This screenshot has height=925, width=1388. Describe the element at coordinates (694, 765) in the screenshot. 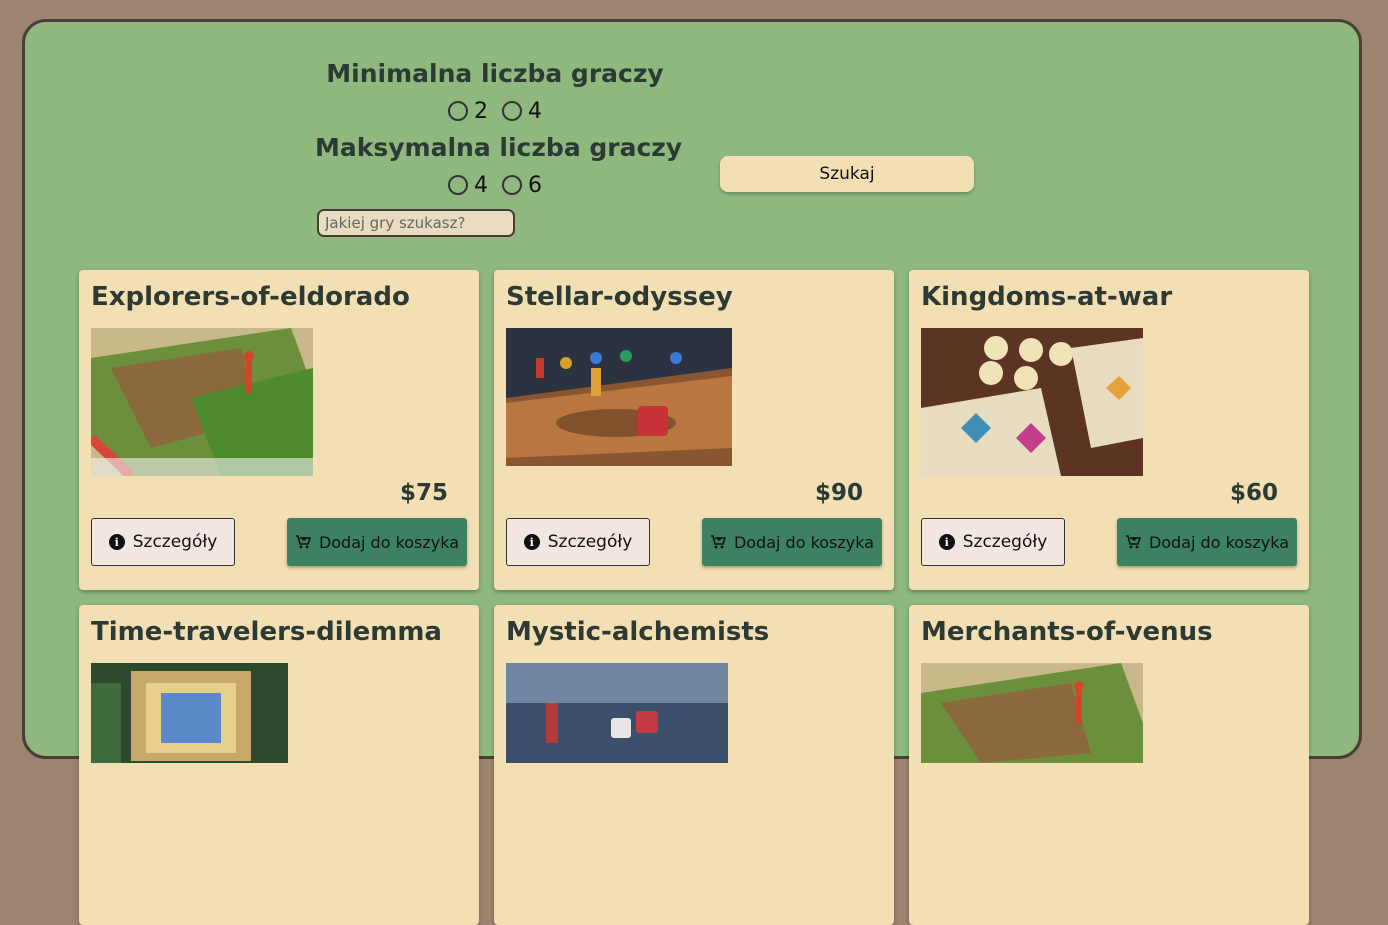

I see `product-card: Mystic-alchemists` at that location.